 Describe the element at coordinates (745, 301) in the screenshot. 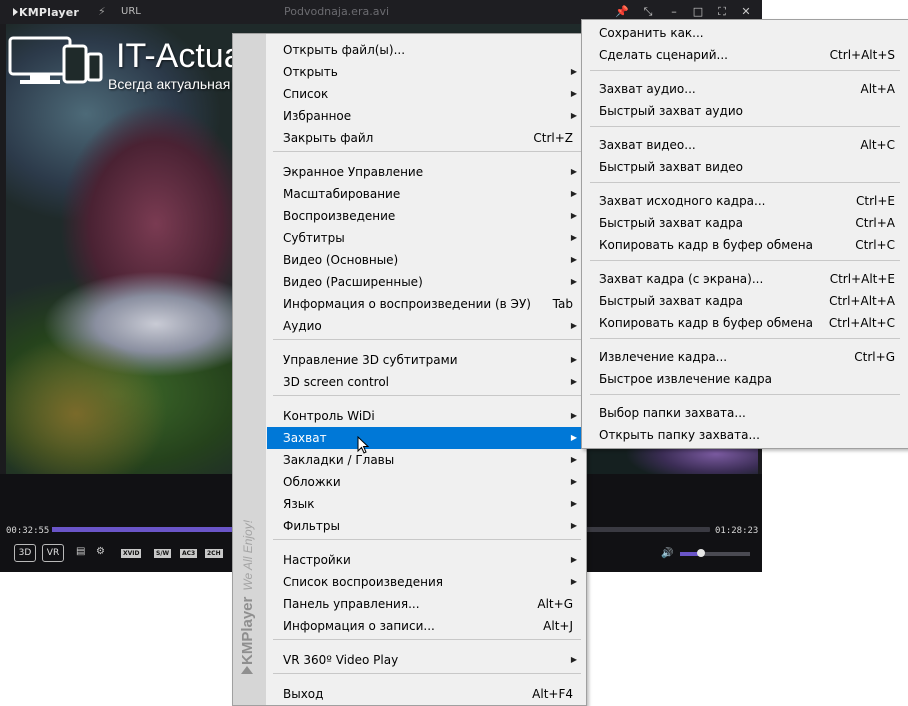

I see `capture-menu-item-10: Быстрый захват кадра Ctrl+Alt+A` at that location.